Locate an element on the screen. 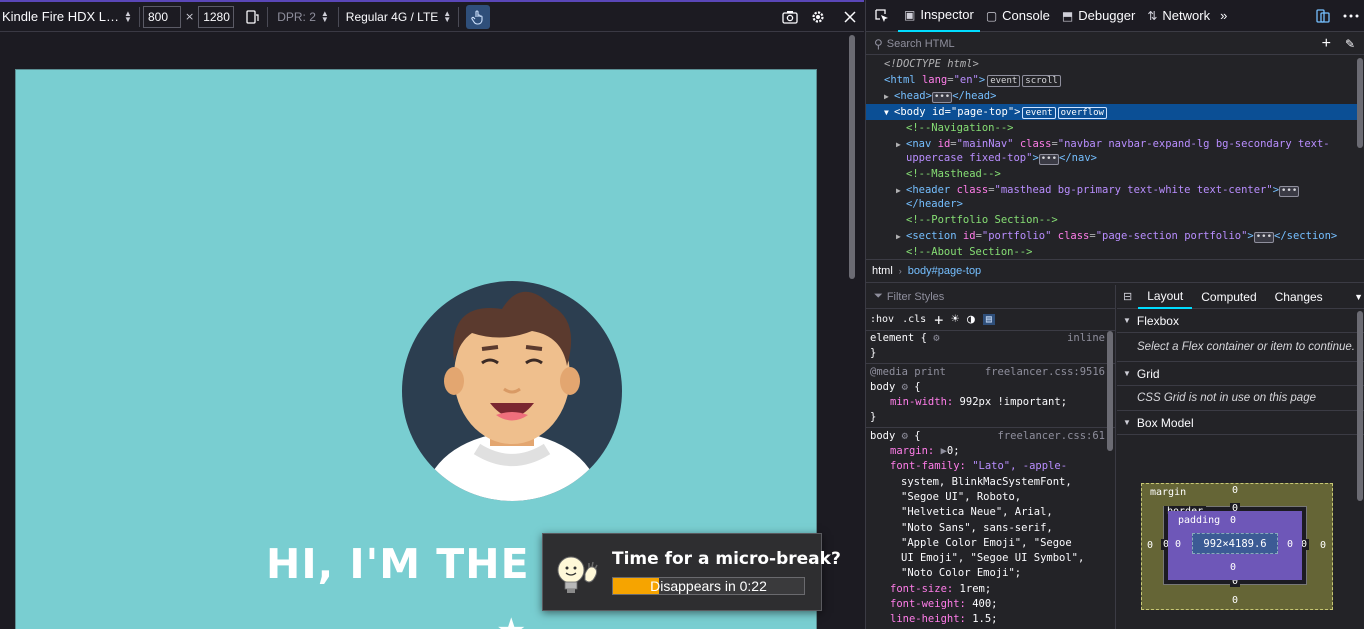  more-options-icon is located at coordinates (1350, 16).